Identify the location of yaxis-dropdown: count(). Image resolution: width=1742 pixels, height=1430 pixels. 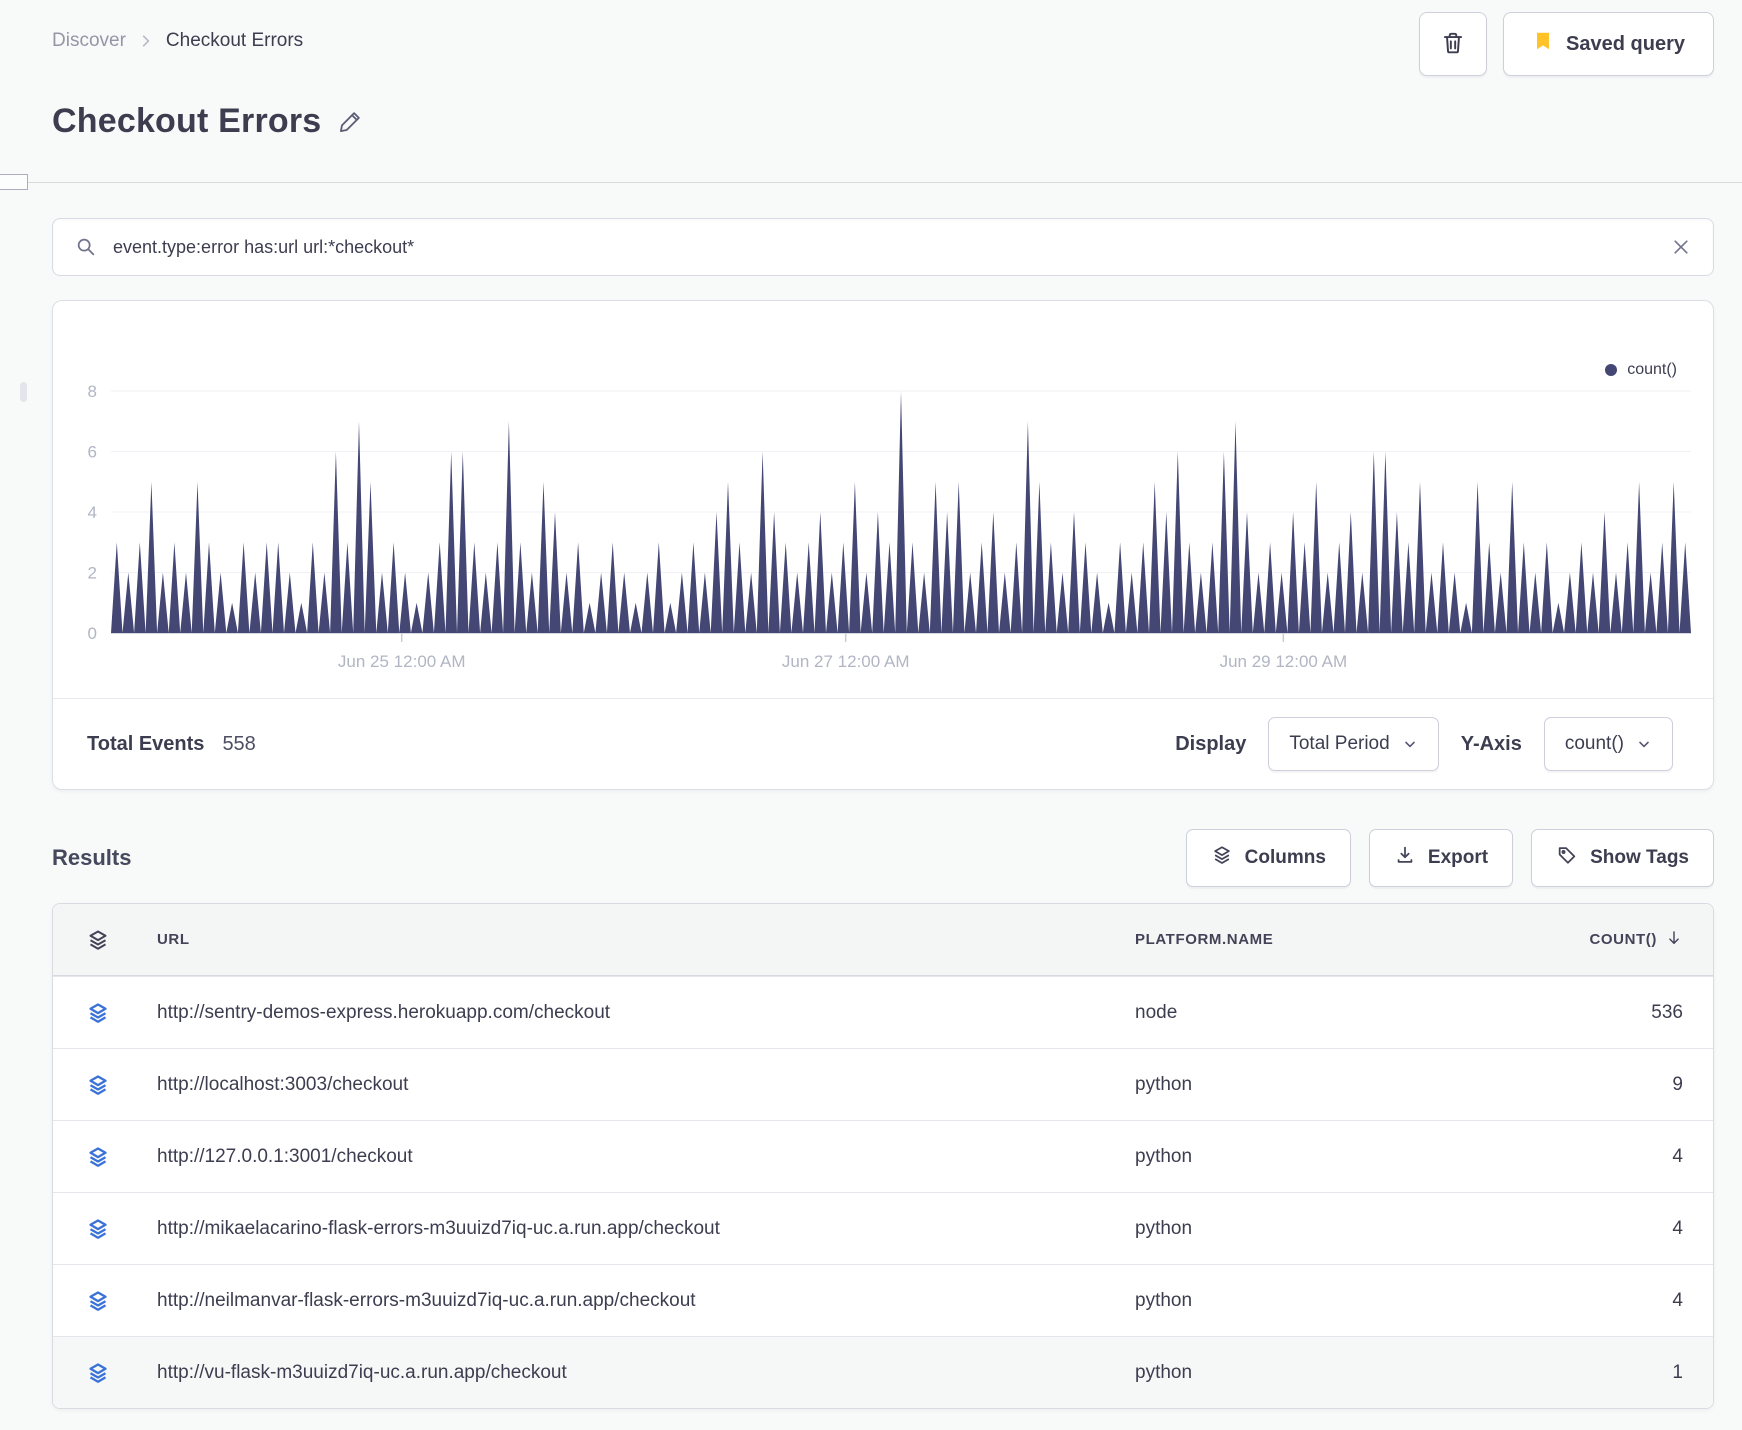
(1608, 744).